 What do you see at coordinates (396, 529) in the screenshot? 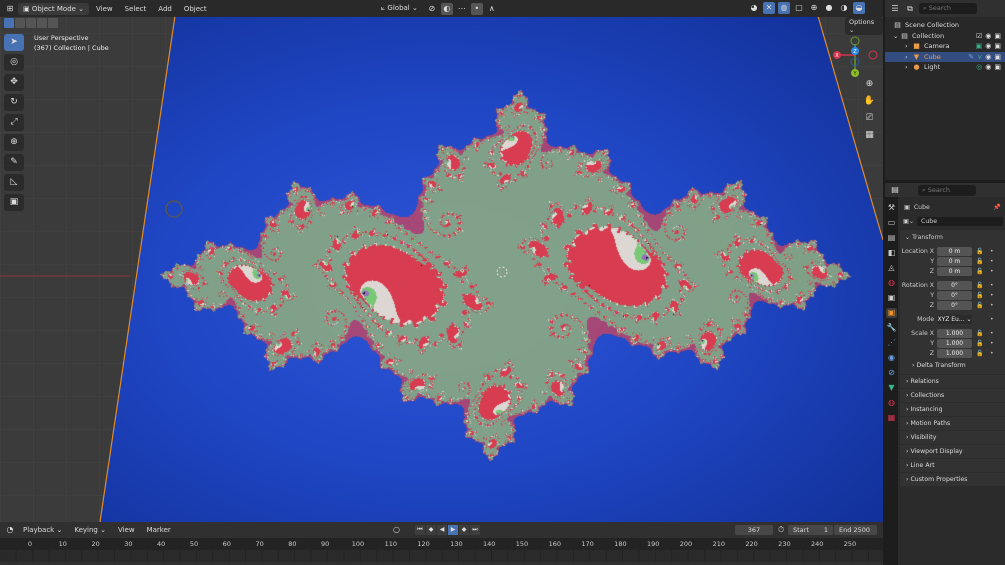
I see `auto-keying-icon: ○` at bounding box center [396, 529].